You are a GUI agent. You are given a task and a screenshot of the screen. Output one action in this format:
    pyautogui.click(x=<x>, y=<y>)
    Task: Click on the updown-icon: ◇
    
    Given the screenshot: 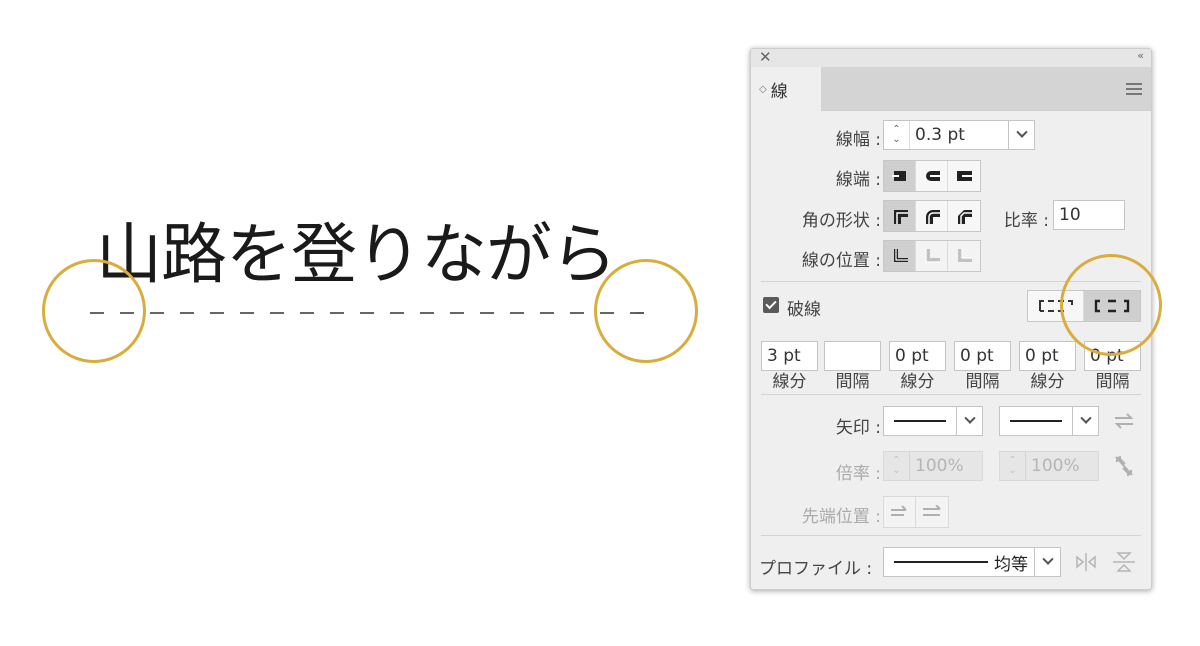 What is the action you would take?
    pyautogui.click(x=763, y=89)
    